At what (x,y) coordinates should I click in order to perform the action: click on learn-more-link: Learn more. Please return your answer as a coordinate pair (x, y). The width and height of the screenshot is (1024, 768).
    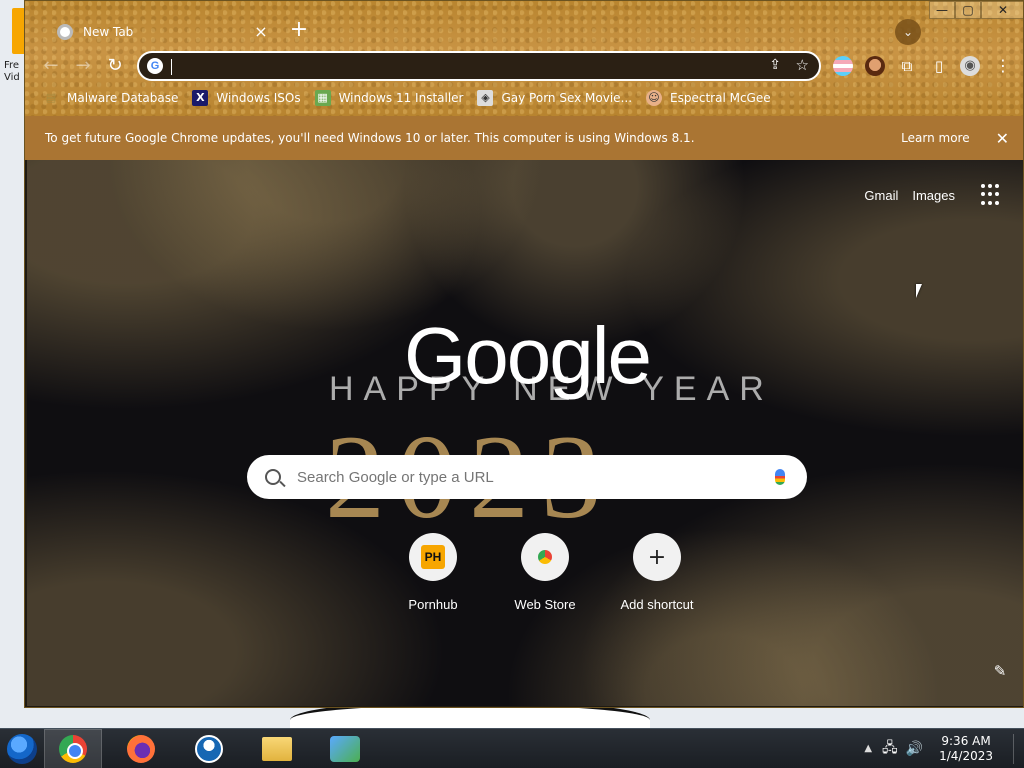
    Looking at the image, I should click on (935, 138).